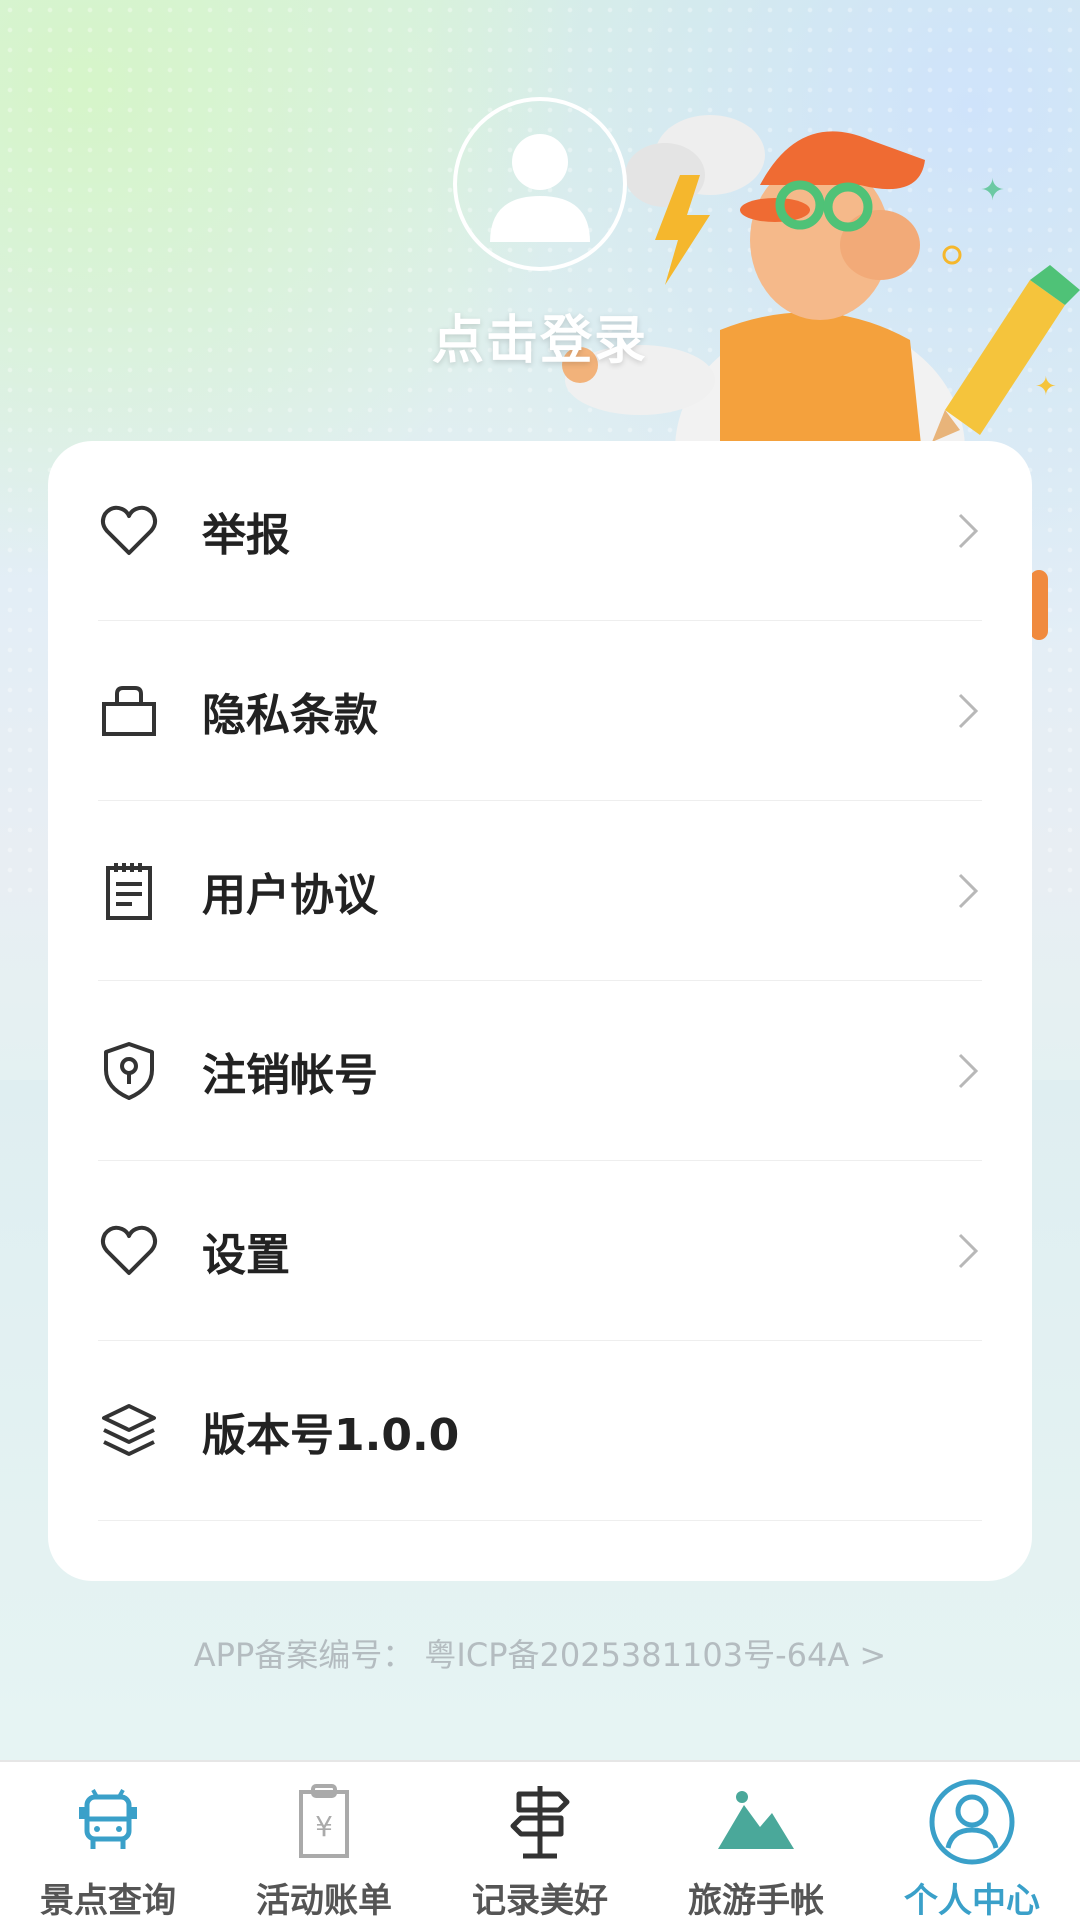 The height and width of the screenshot is (1920, 1080). Describe the element at coordinates (972, 1821) in the screenshot. I see `user-circle-icon` at that location.